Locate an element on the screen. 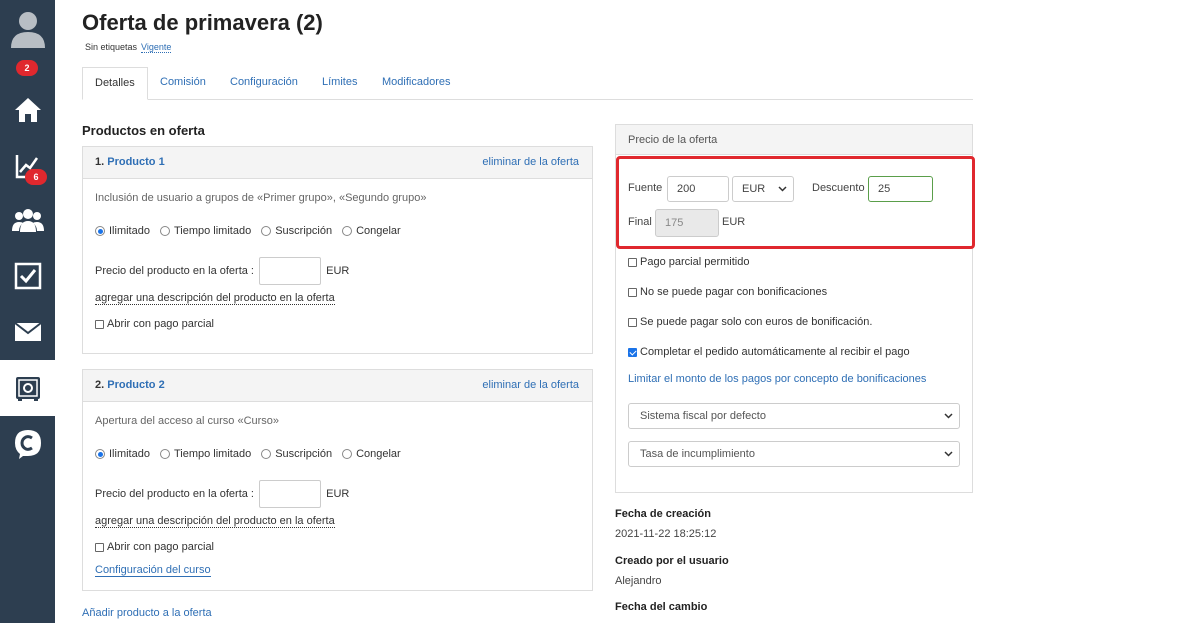  sidebar-item-messages is located at coordinates (27, 332).